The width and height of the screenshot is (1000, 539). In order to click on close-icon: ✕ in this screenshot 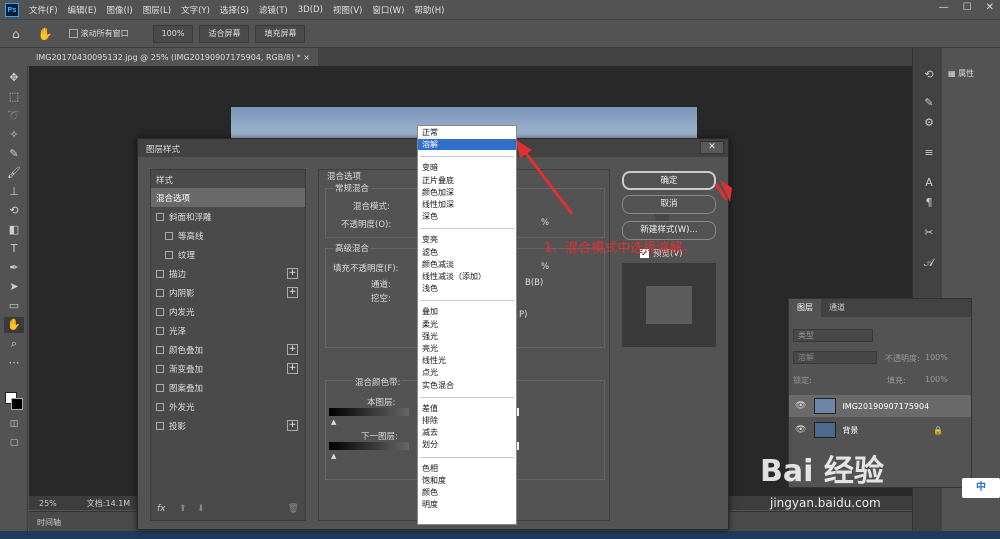, I will do `click(990, 7)`.